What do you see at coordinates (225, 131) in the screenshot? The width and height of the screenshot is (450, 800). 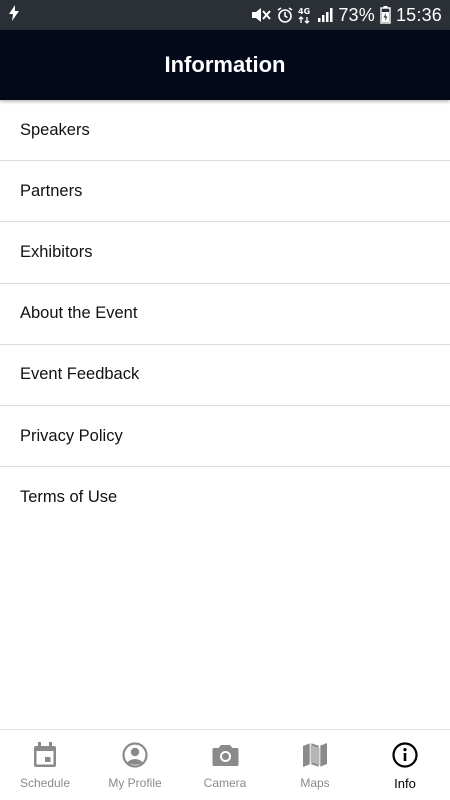 I see `menu-item-speakers: Speakers` at bounding box center [225, 131].